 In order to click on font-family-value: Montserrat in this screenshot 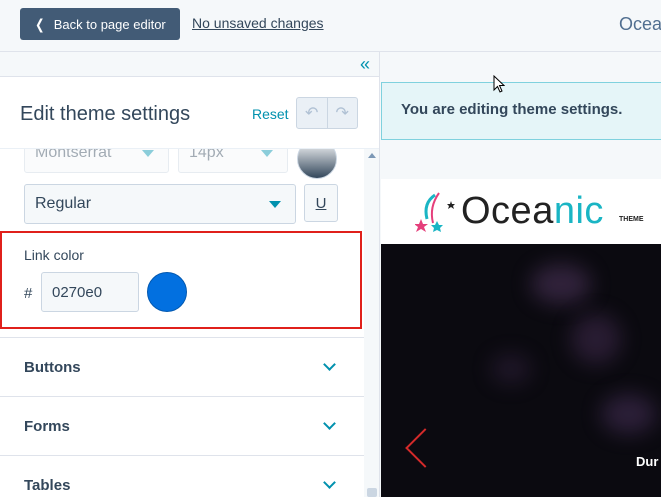, I will do `click(73, 155)`.